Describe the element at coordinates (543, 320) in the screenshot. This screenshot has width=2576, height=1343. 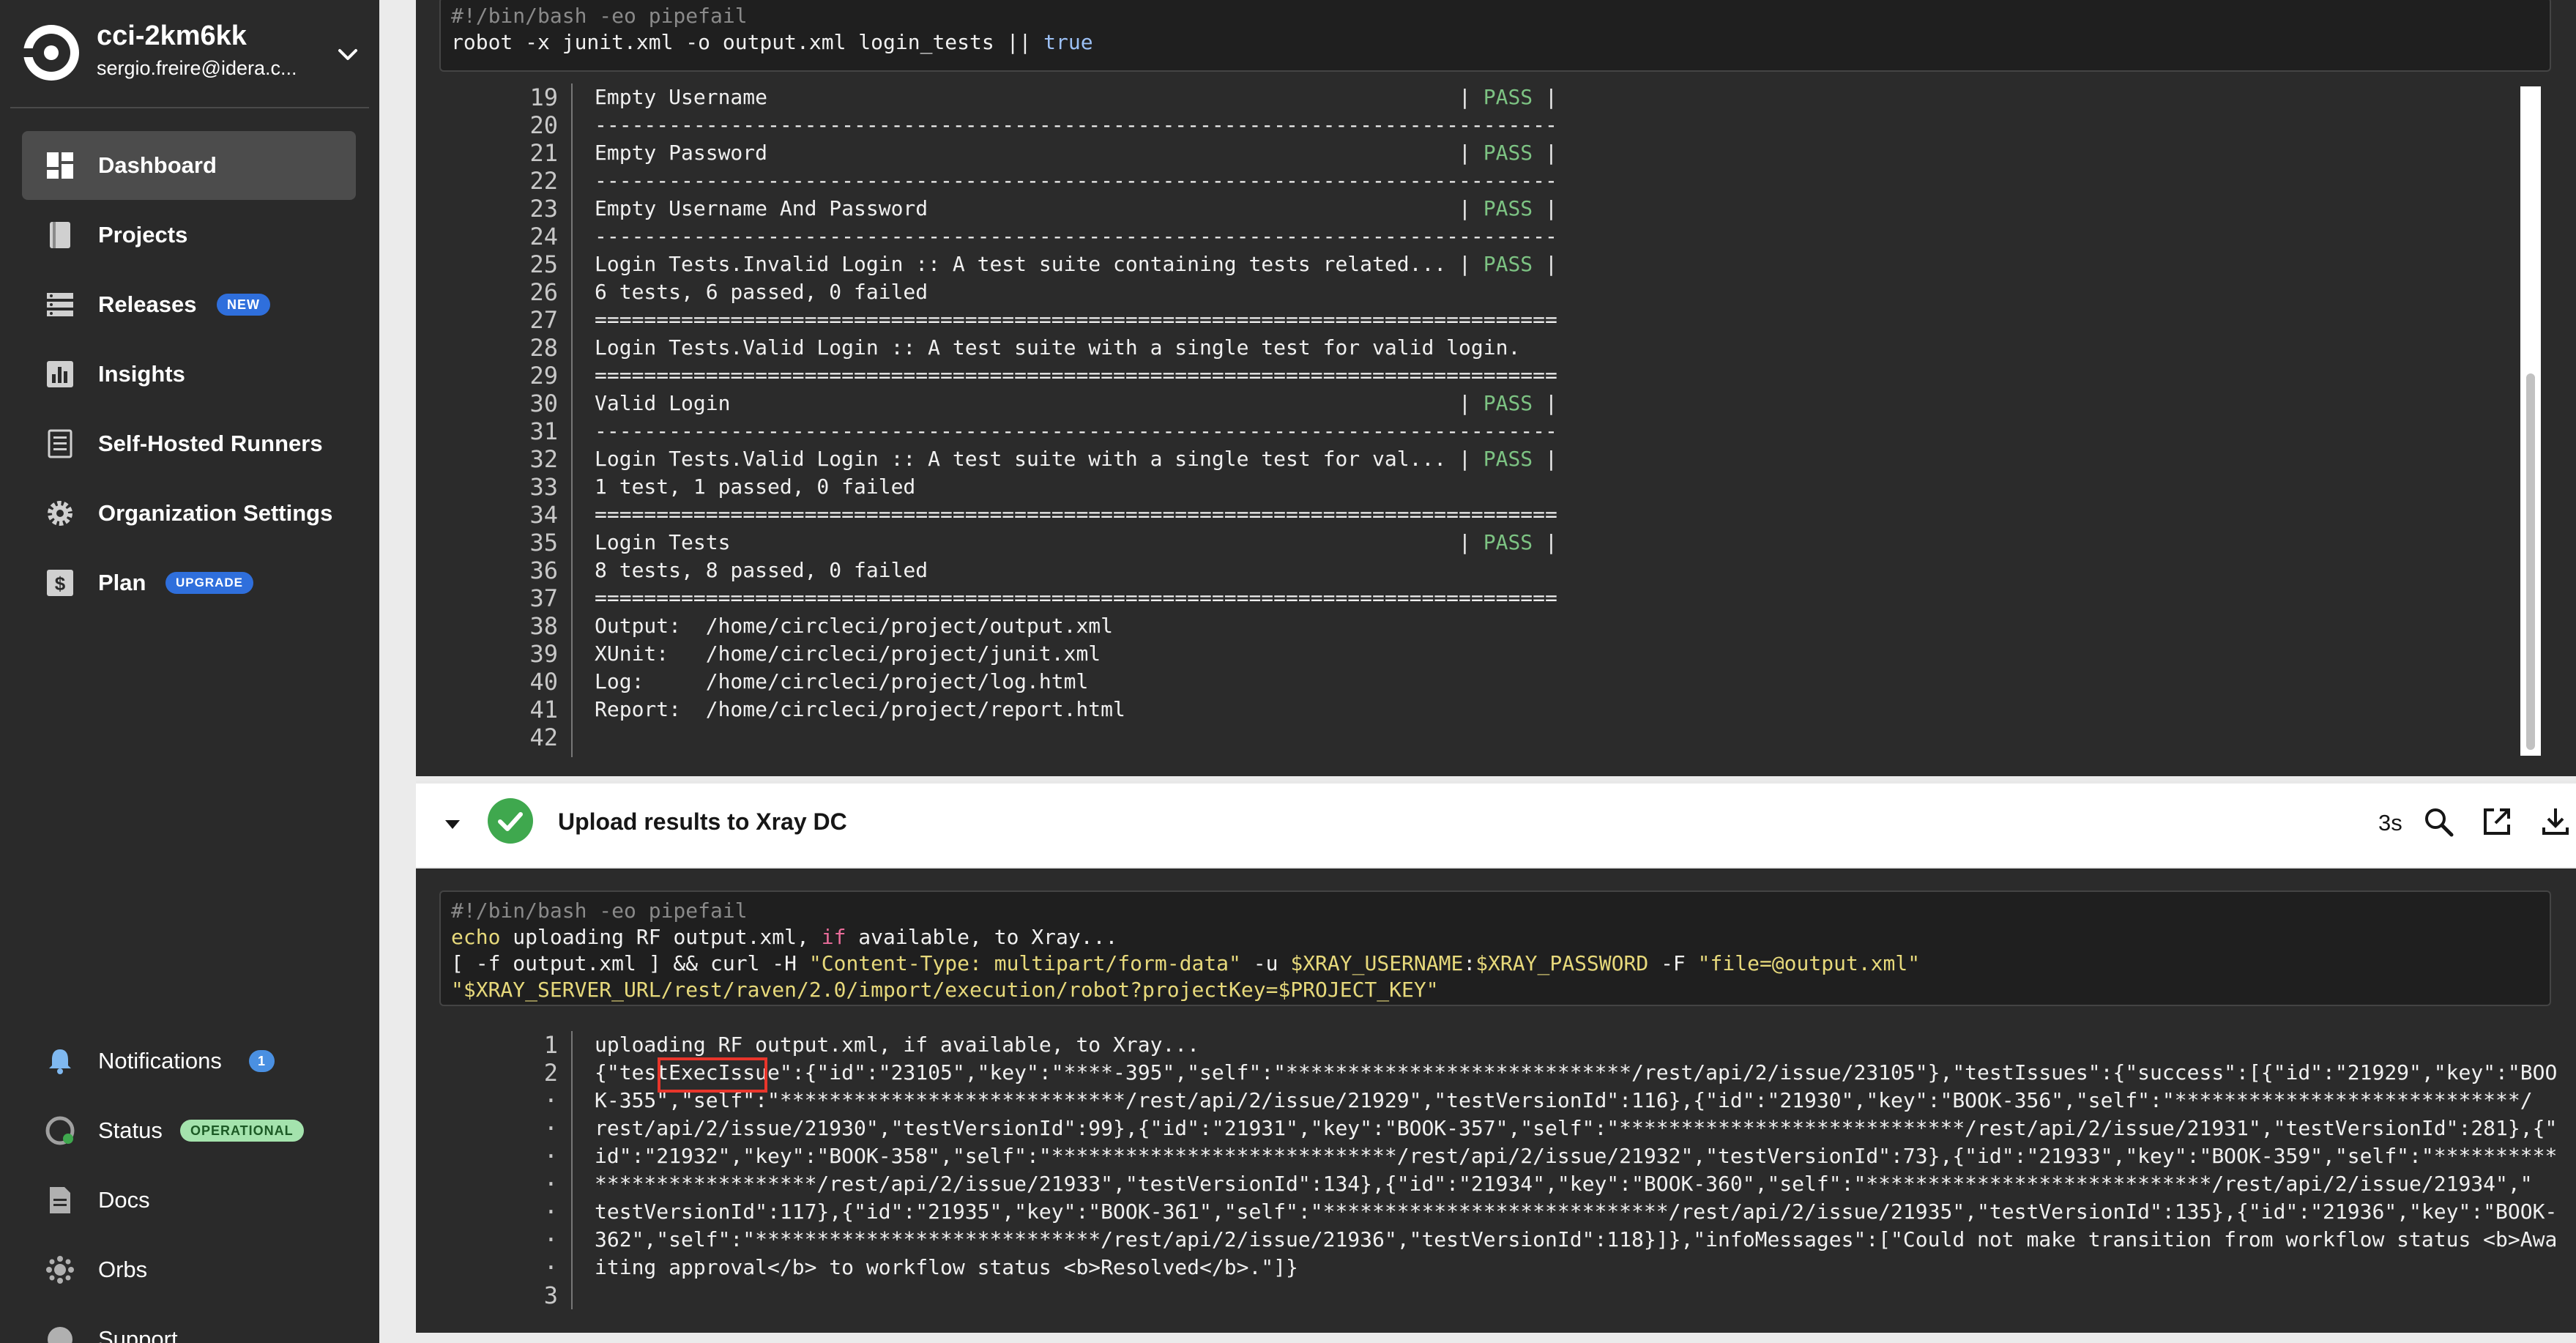
I see `line-number: 27` at that location.